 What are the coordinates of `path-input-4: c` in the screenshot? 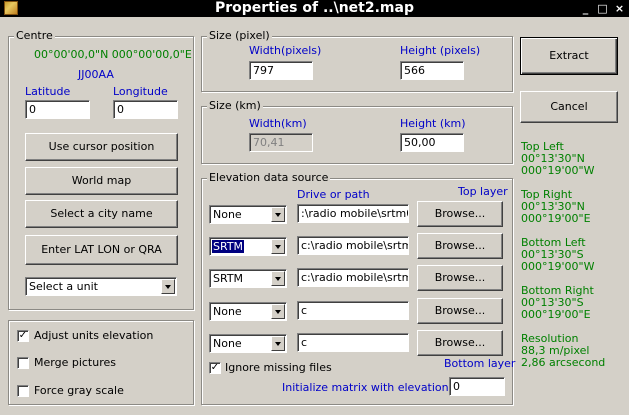 It's located at (353, 310).